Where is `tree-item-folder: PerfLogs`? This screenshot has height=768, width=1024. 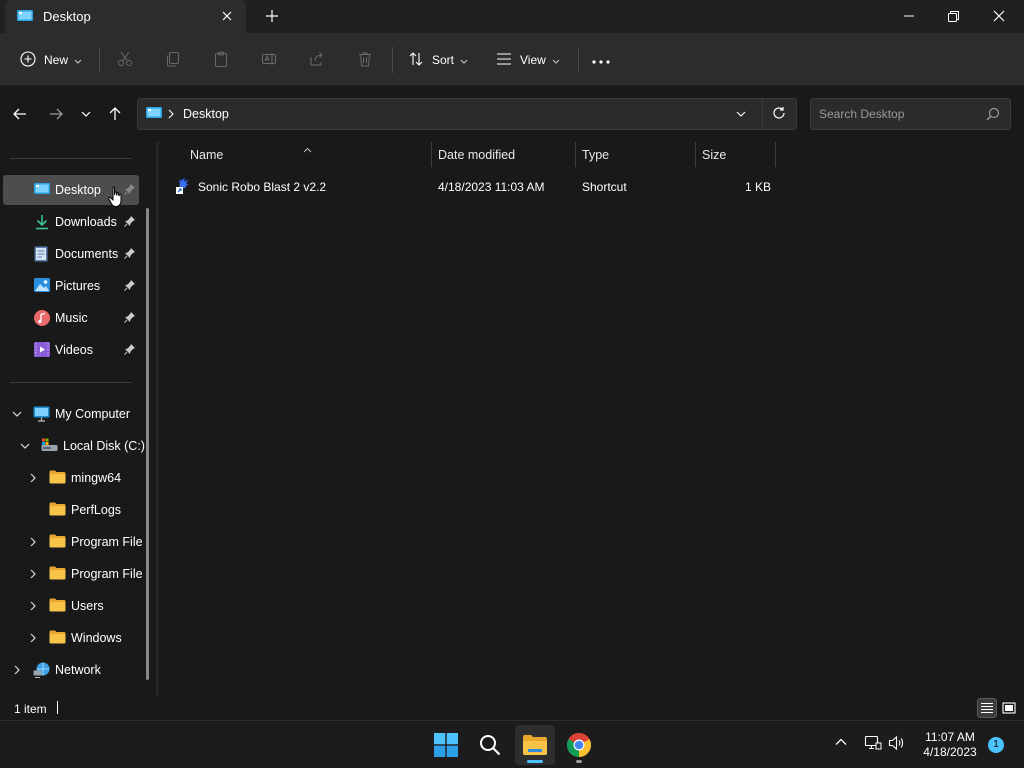 tree-item-folder: PerfLogs is located at coordinates (73, 510).